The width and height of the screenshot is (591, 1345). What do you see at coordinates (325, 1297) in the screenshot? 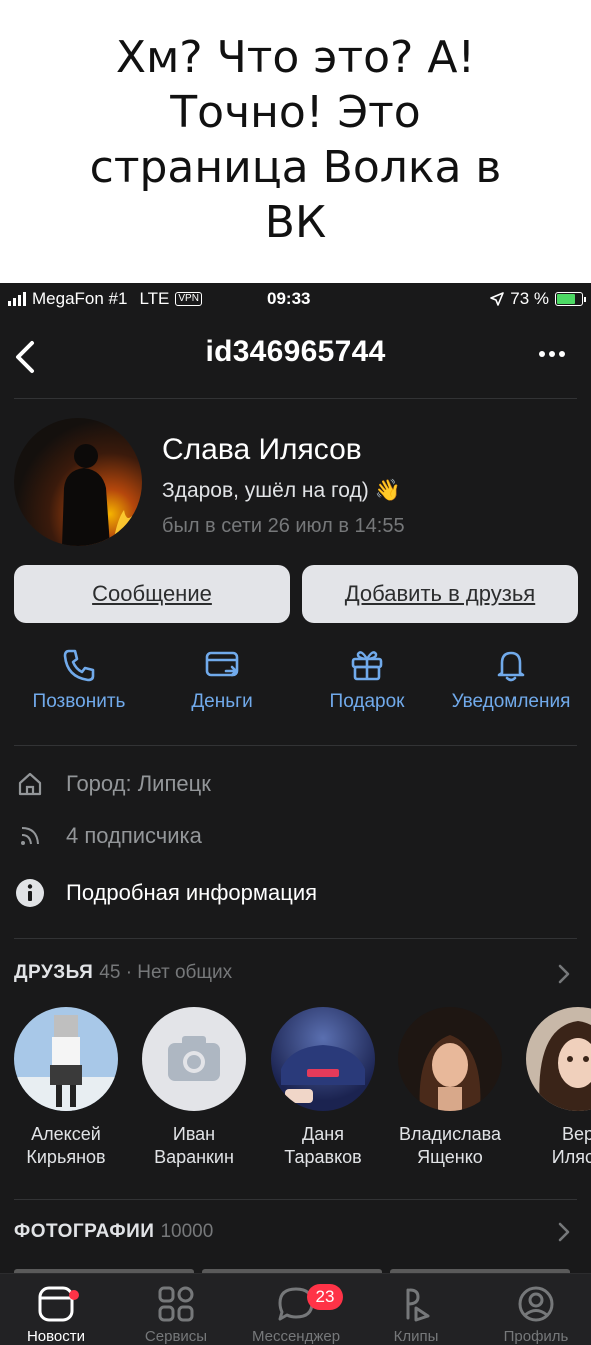
I see `unread-badge: 23` at bounding box center [325, 1297].